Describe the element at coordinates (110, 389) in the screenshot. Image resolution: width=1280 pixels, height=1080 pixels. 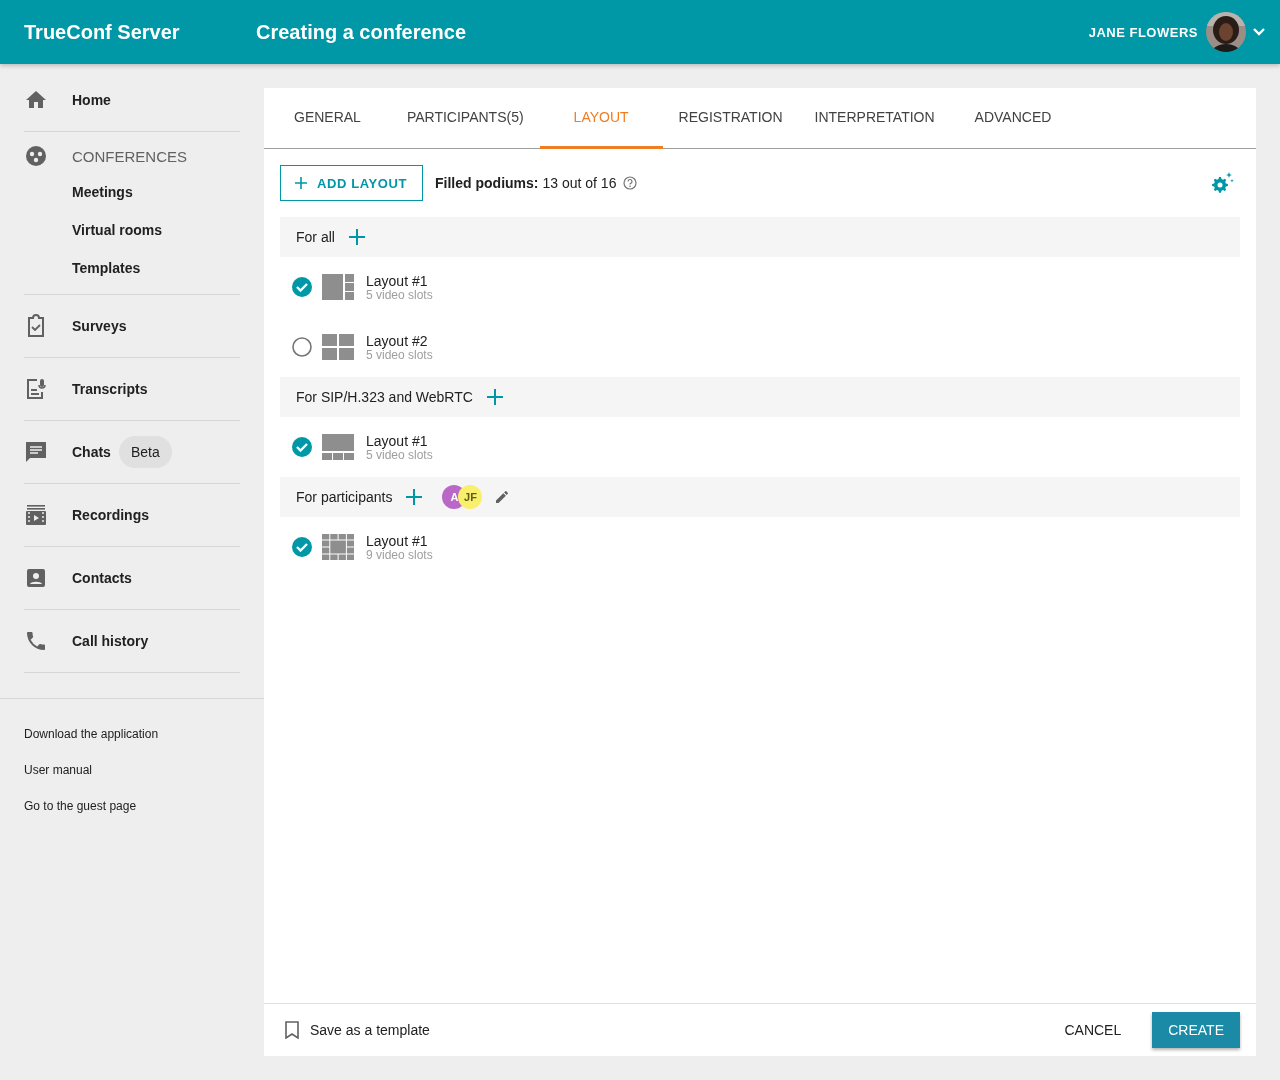
I see `sidebar-item: Transcripts` at that location.